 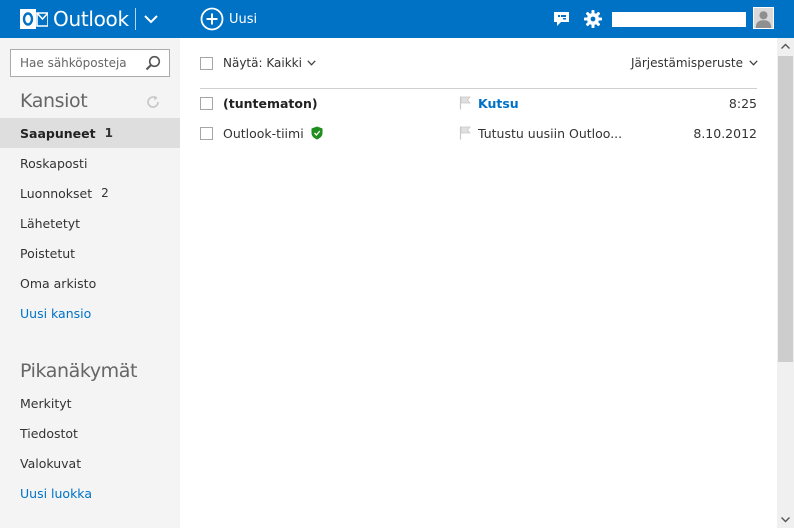 What do you see at coordinates (58, 283) in the screenshot?
I see `sidebar-item-label: Oma arkisto` at bounding box center [58, 283].